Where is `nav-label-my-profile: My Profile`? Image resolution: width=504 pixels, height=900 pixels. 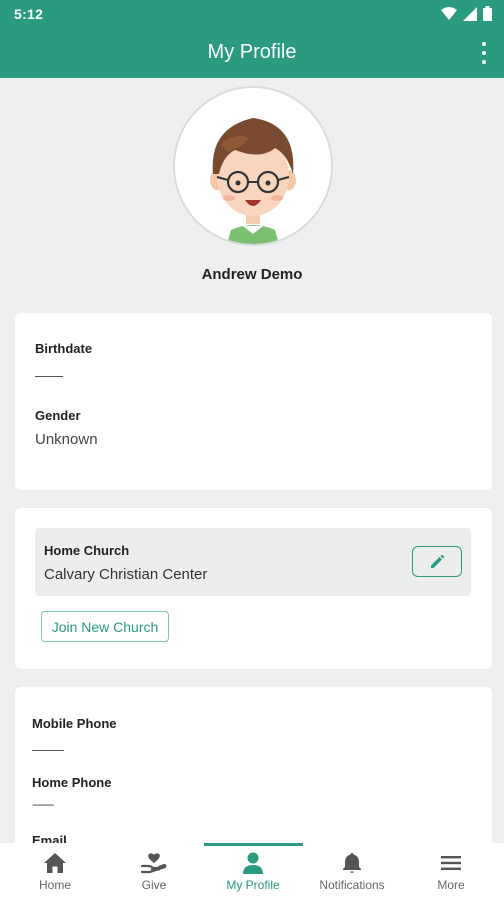 nav-label-my-profile: My Profile is located at coordinates (253, 885).